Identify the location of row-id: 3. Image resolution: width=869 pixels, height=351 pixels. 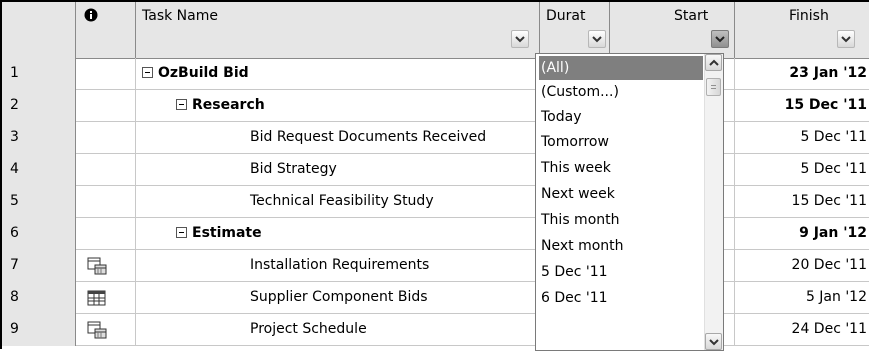
(14, 137).